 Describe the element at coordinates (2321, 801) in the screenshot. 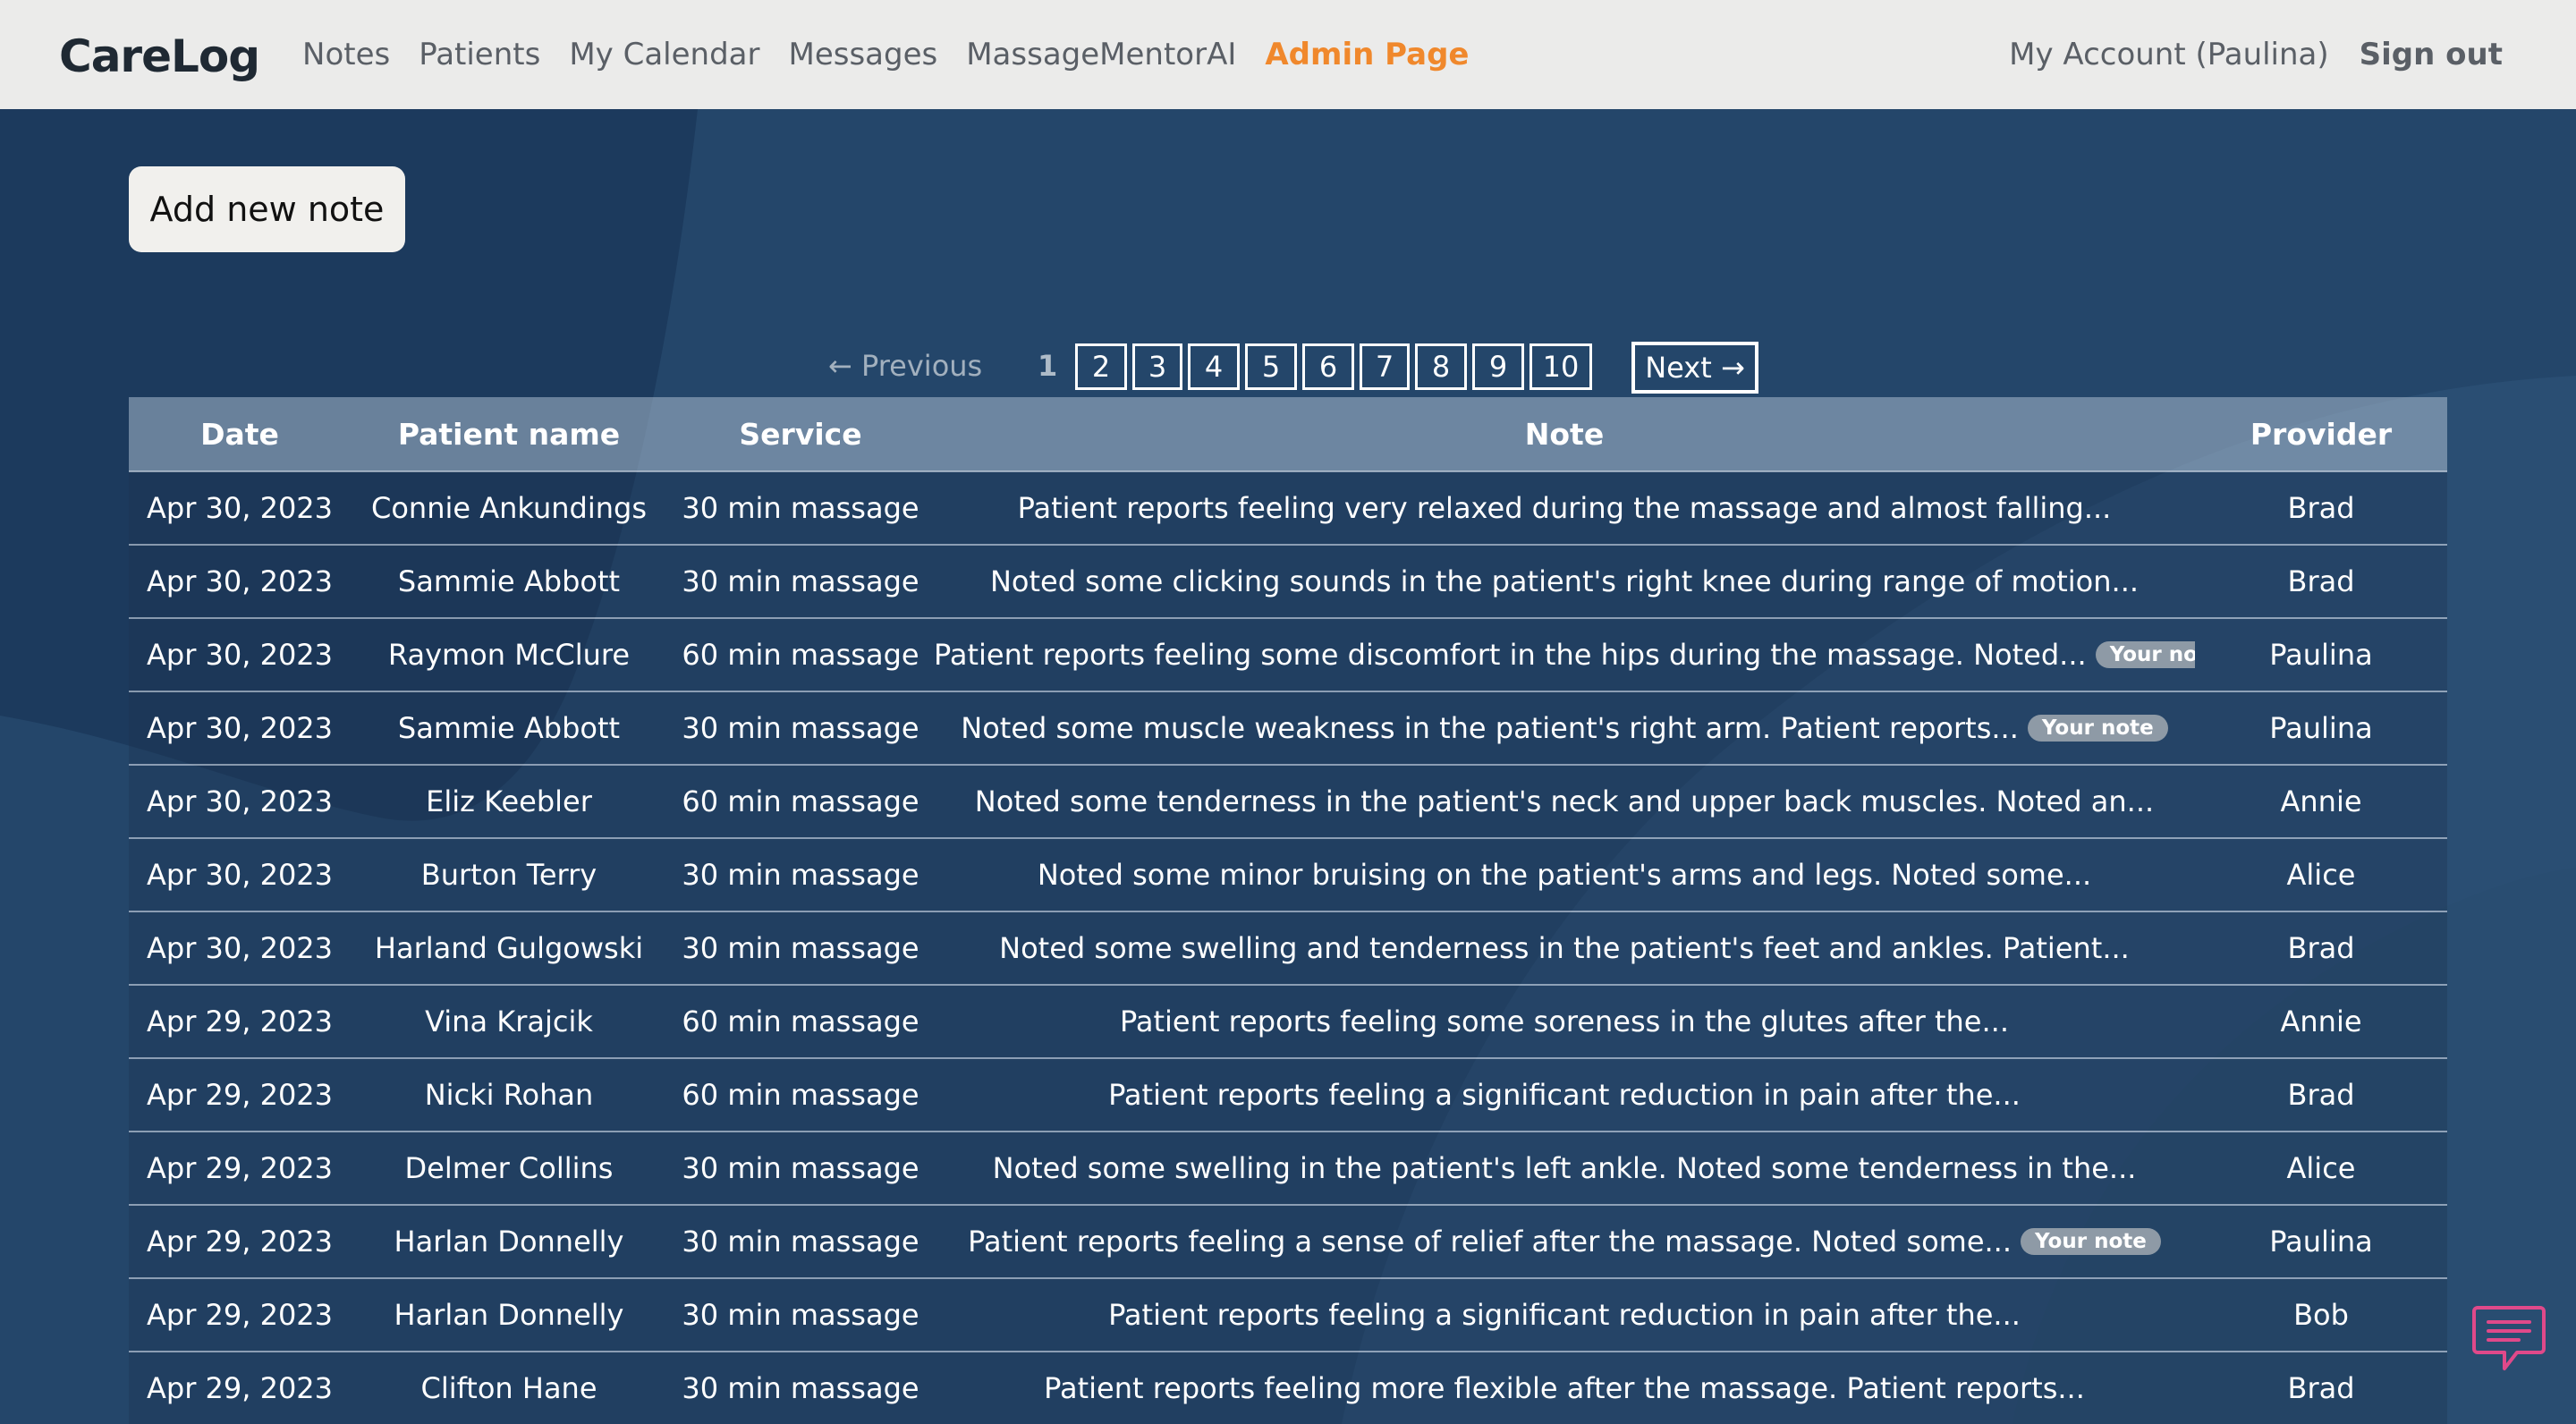

I see `cell-provider: Annie` at that location.